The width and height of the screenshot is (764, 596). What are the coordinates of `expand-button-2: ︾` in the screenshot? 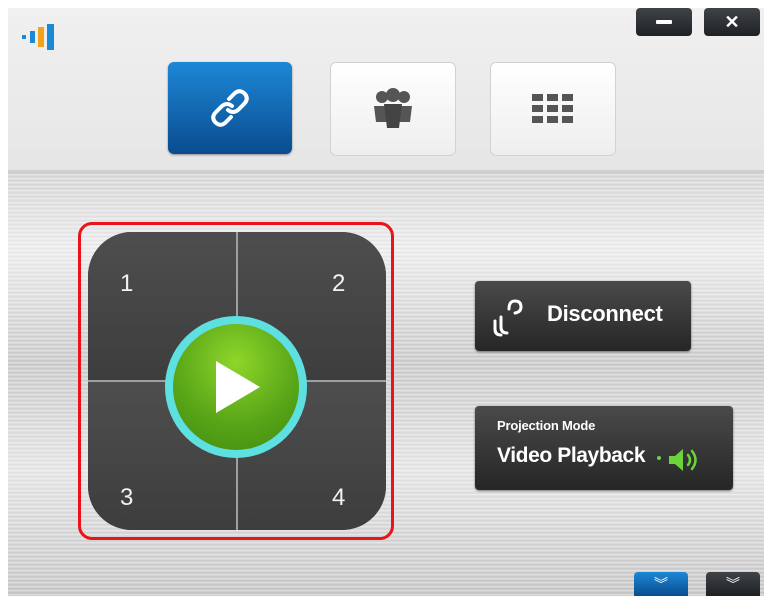 It's located at (733, 584).